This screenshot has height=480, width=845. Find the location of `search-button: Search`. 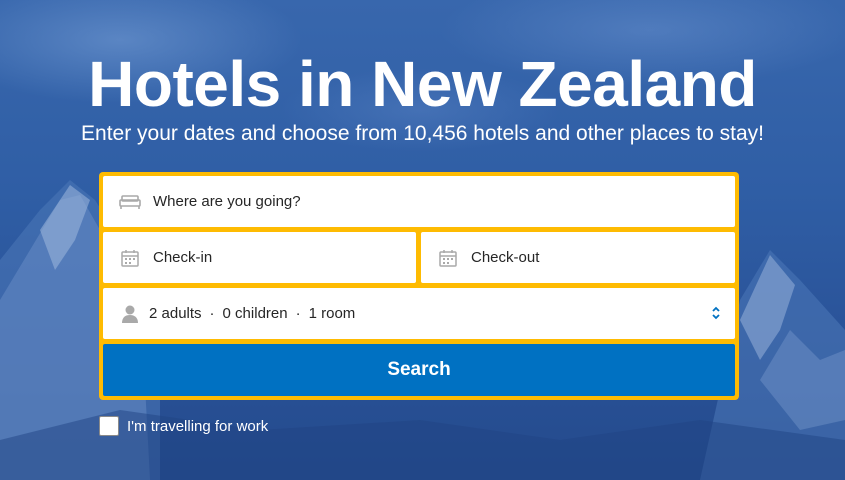

search-button: Search is located at coordinates (419, 370).